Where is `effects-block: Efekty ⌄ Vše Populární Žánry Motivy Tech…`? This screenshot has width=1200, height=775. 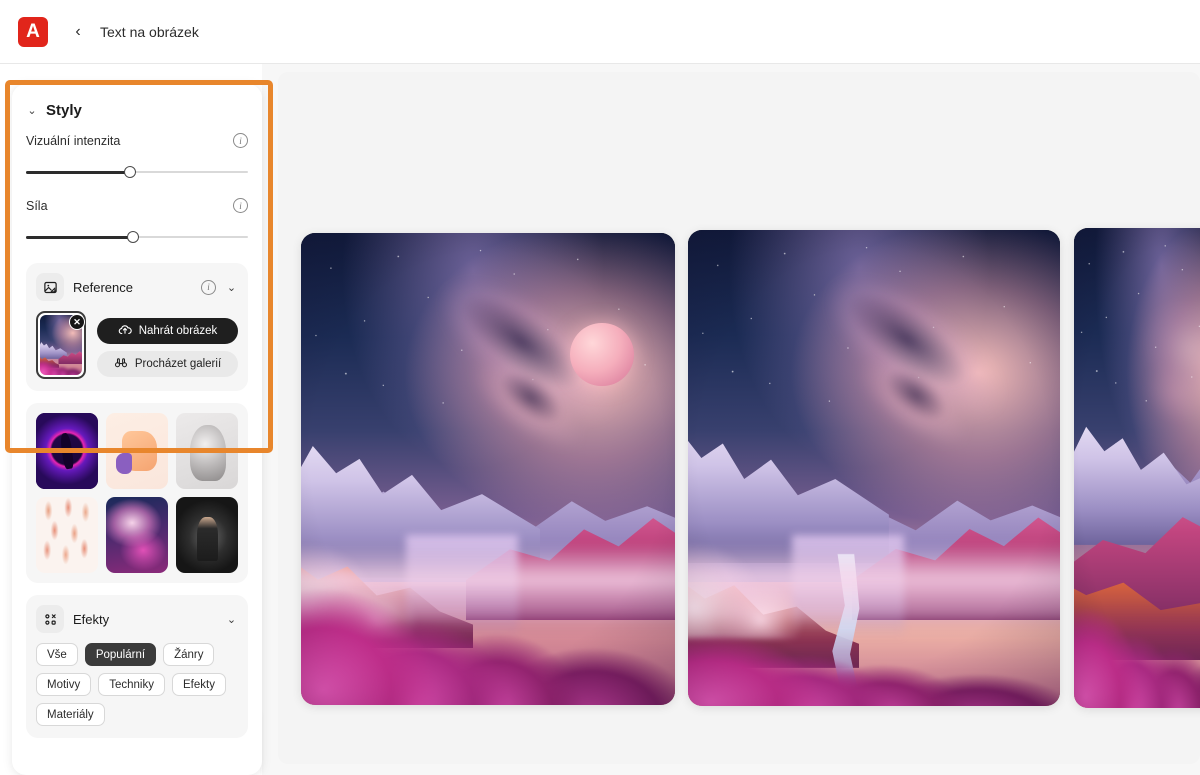 effects-block: Efekty ⌄ Vše Populární Žánry Motivy Tech… is located at coordinates (137, 666).